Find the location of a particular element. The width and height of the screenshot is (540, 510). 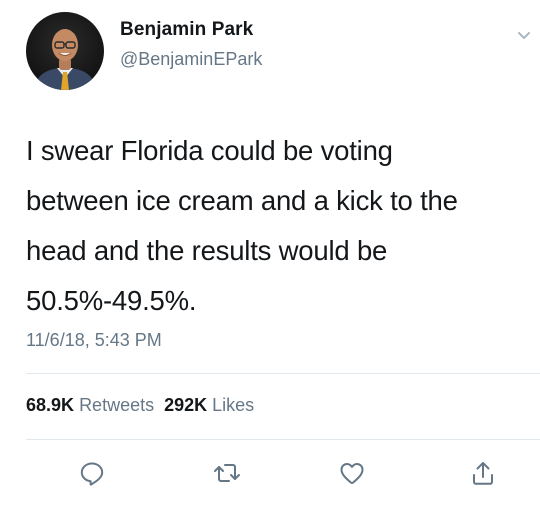

retweet-button is located at coordinates (227, 473).